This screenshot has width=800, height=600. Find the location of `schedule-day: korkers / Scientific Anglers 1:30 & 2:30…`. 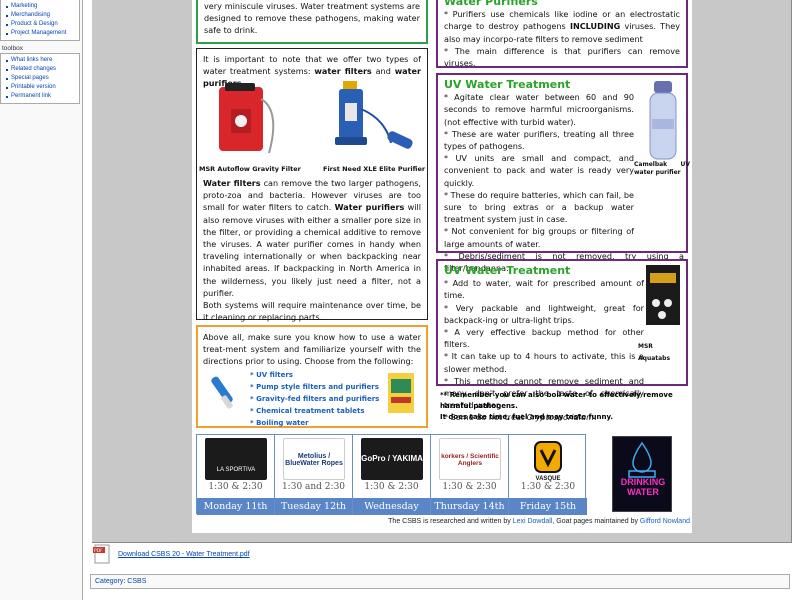

schedule-day: korkers / Scientific Anglers 1:30 & 2:30… is located at coordinates (470, 475).